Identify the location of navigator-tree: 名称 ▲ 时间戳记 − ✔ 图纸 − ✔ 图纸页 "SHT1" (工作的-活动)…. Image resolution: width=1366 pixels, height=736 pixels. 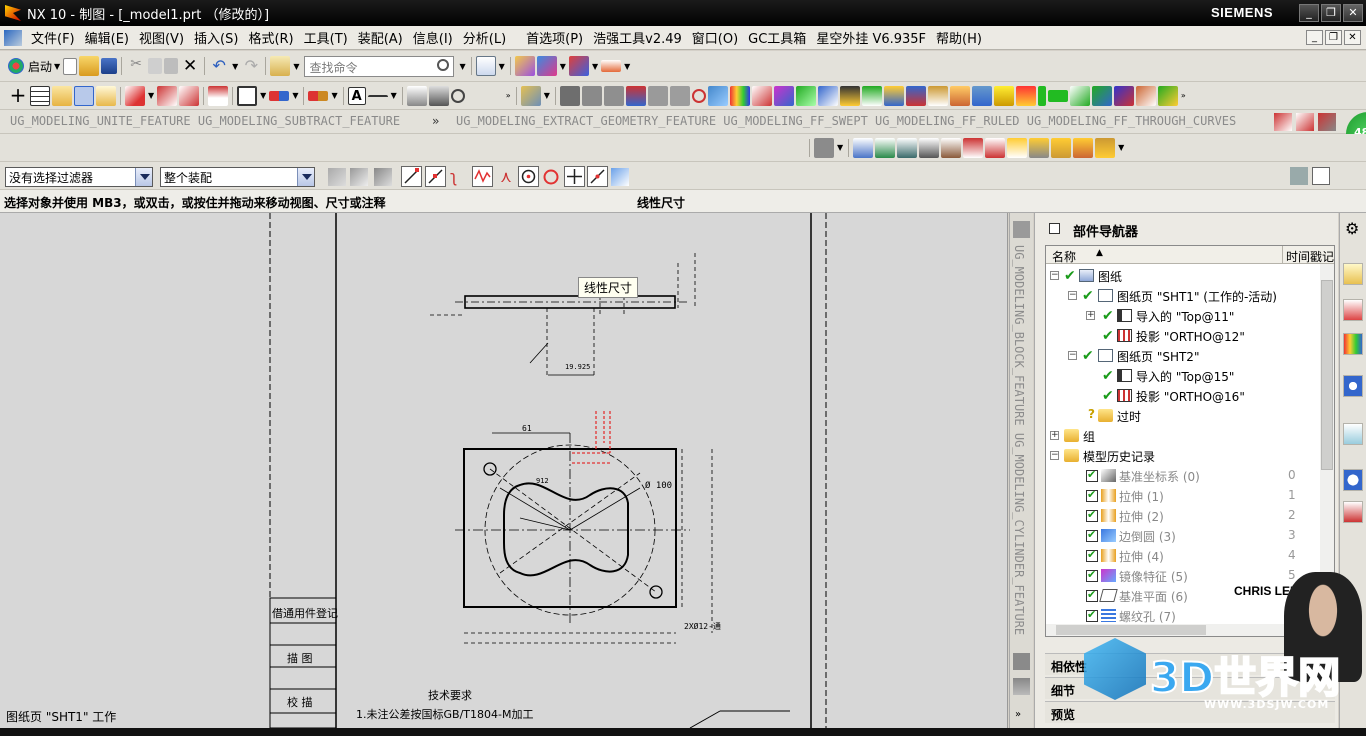
(1190, 441).